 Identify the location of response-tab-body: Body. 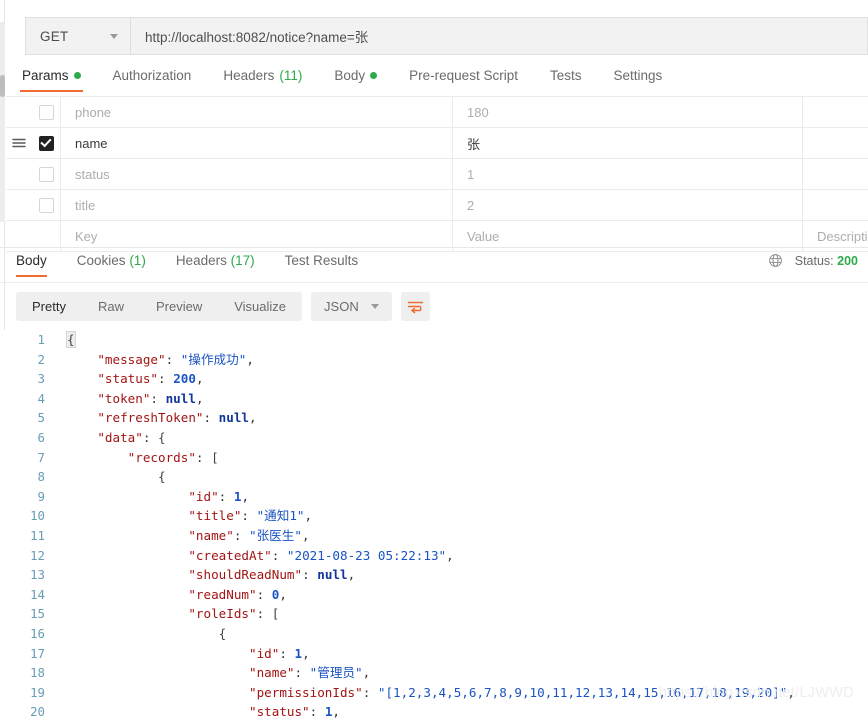
(31, 265).